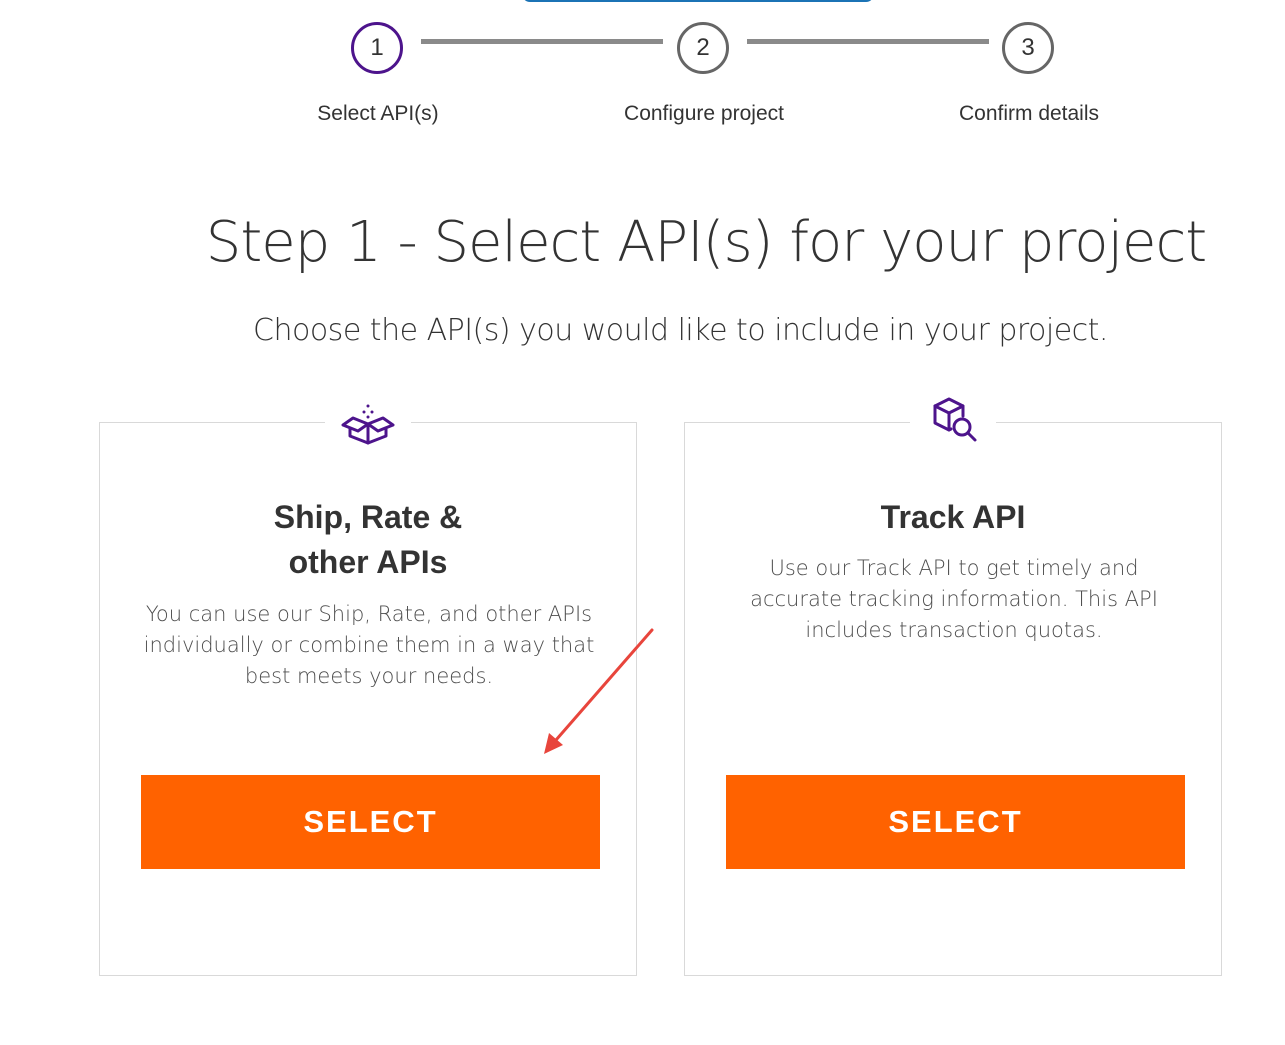 This screenshot has width=1285, height=1045. I want to click on step-2-label: Configure project, so click(704, 113).